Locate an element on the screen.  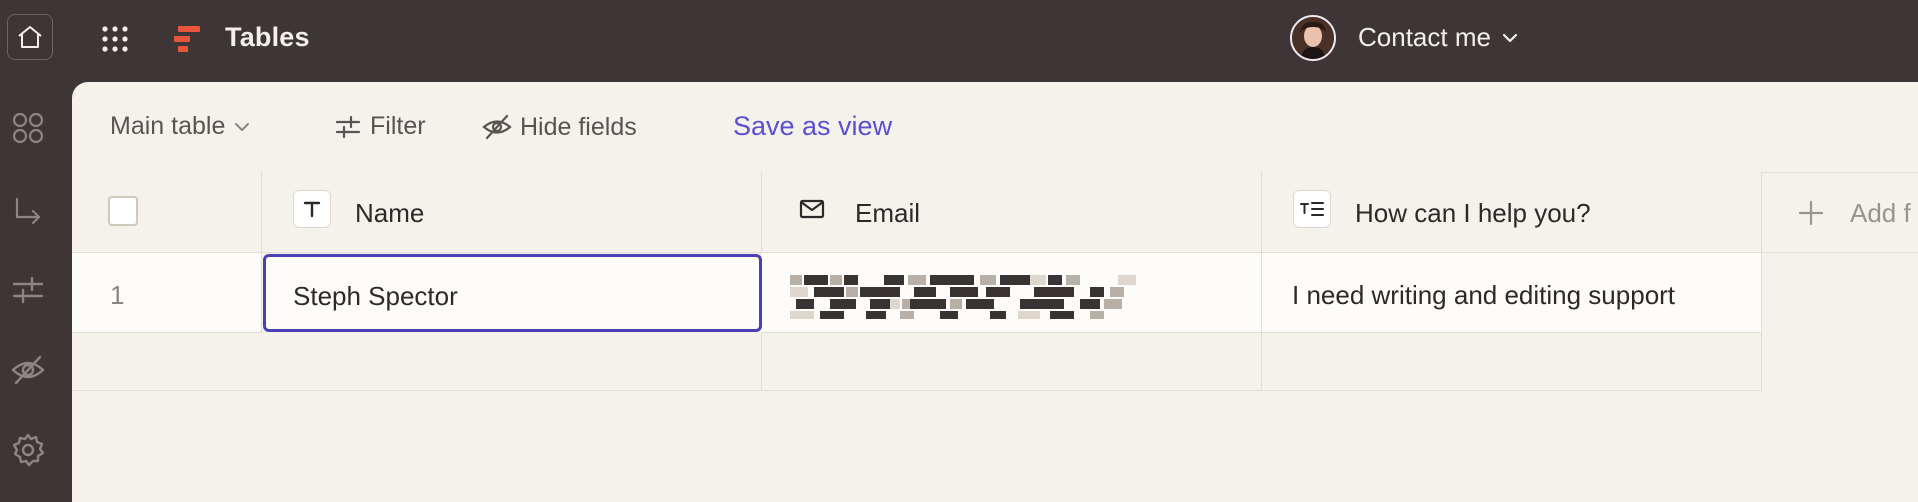
column-header-name: Name is located at coordinates (512, 212).